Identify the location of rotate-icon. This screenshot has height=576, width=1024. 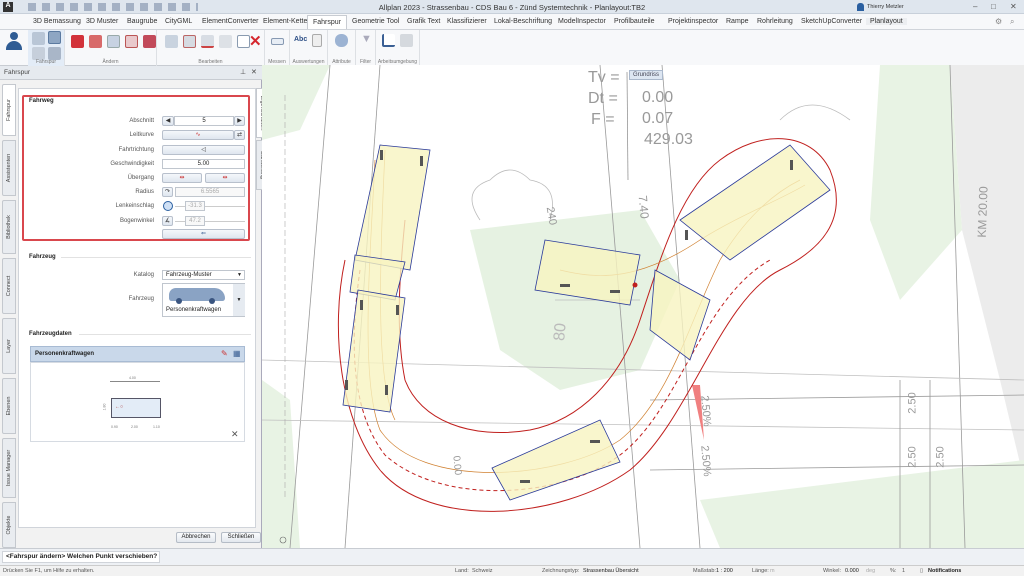
(207, 41).